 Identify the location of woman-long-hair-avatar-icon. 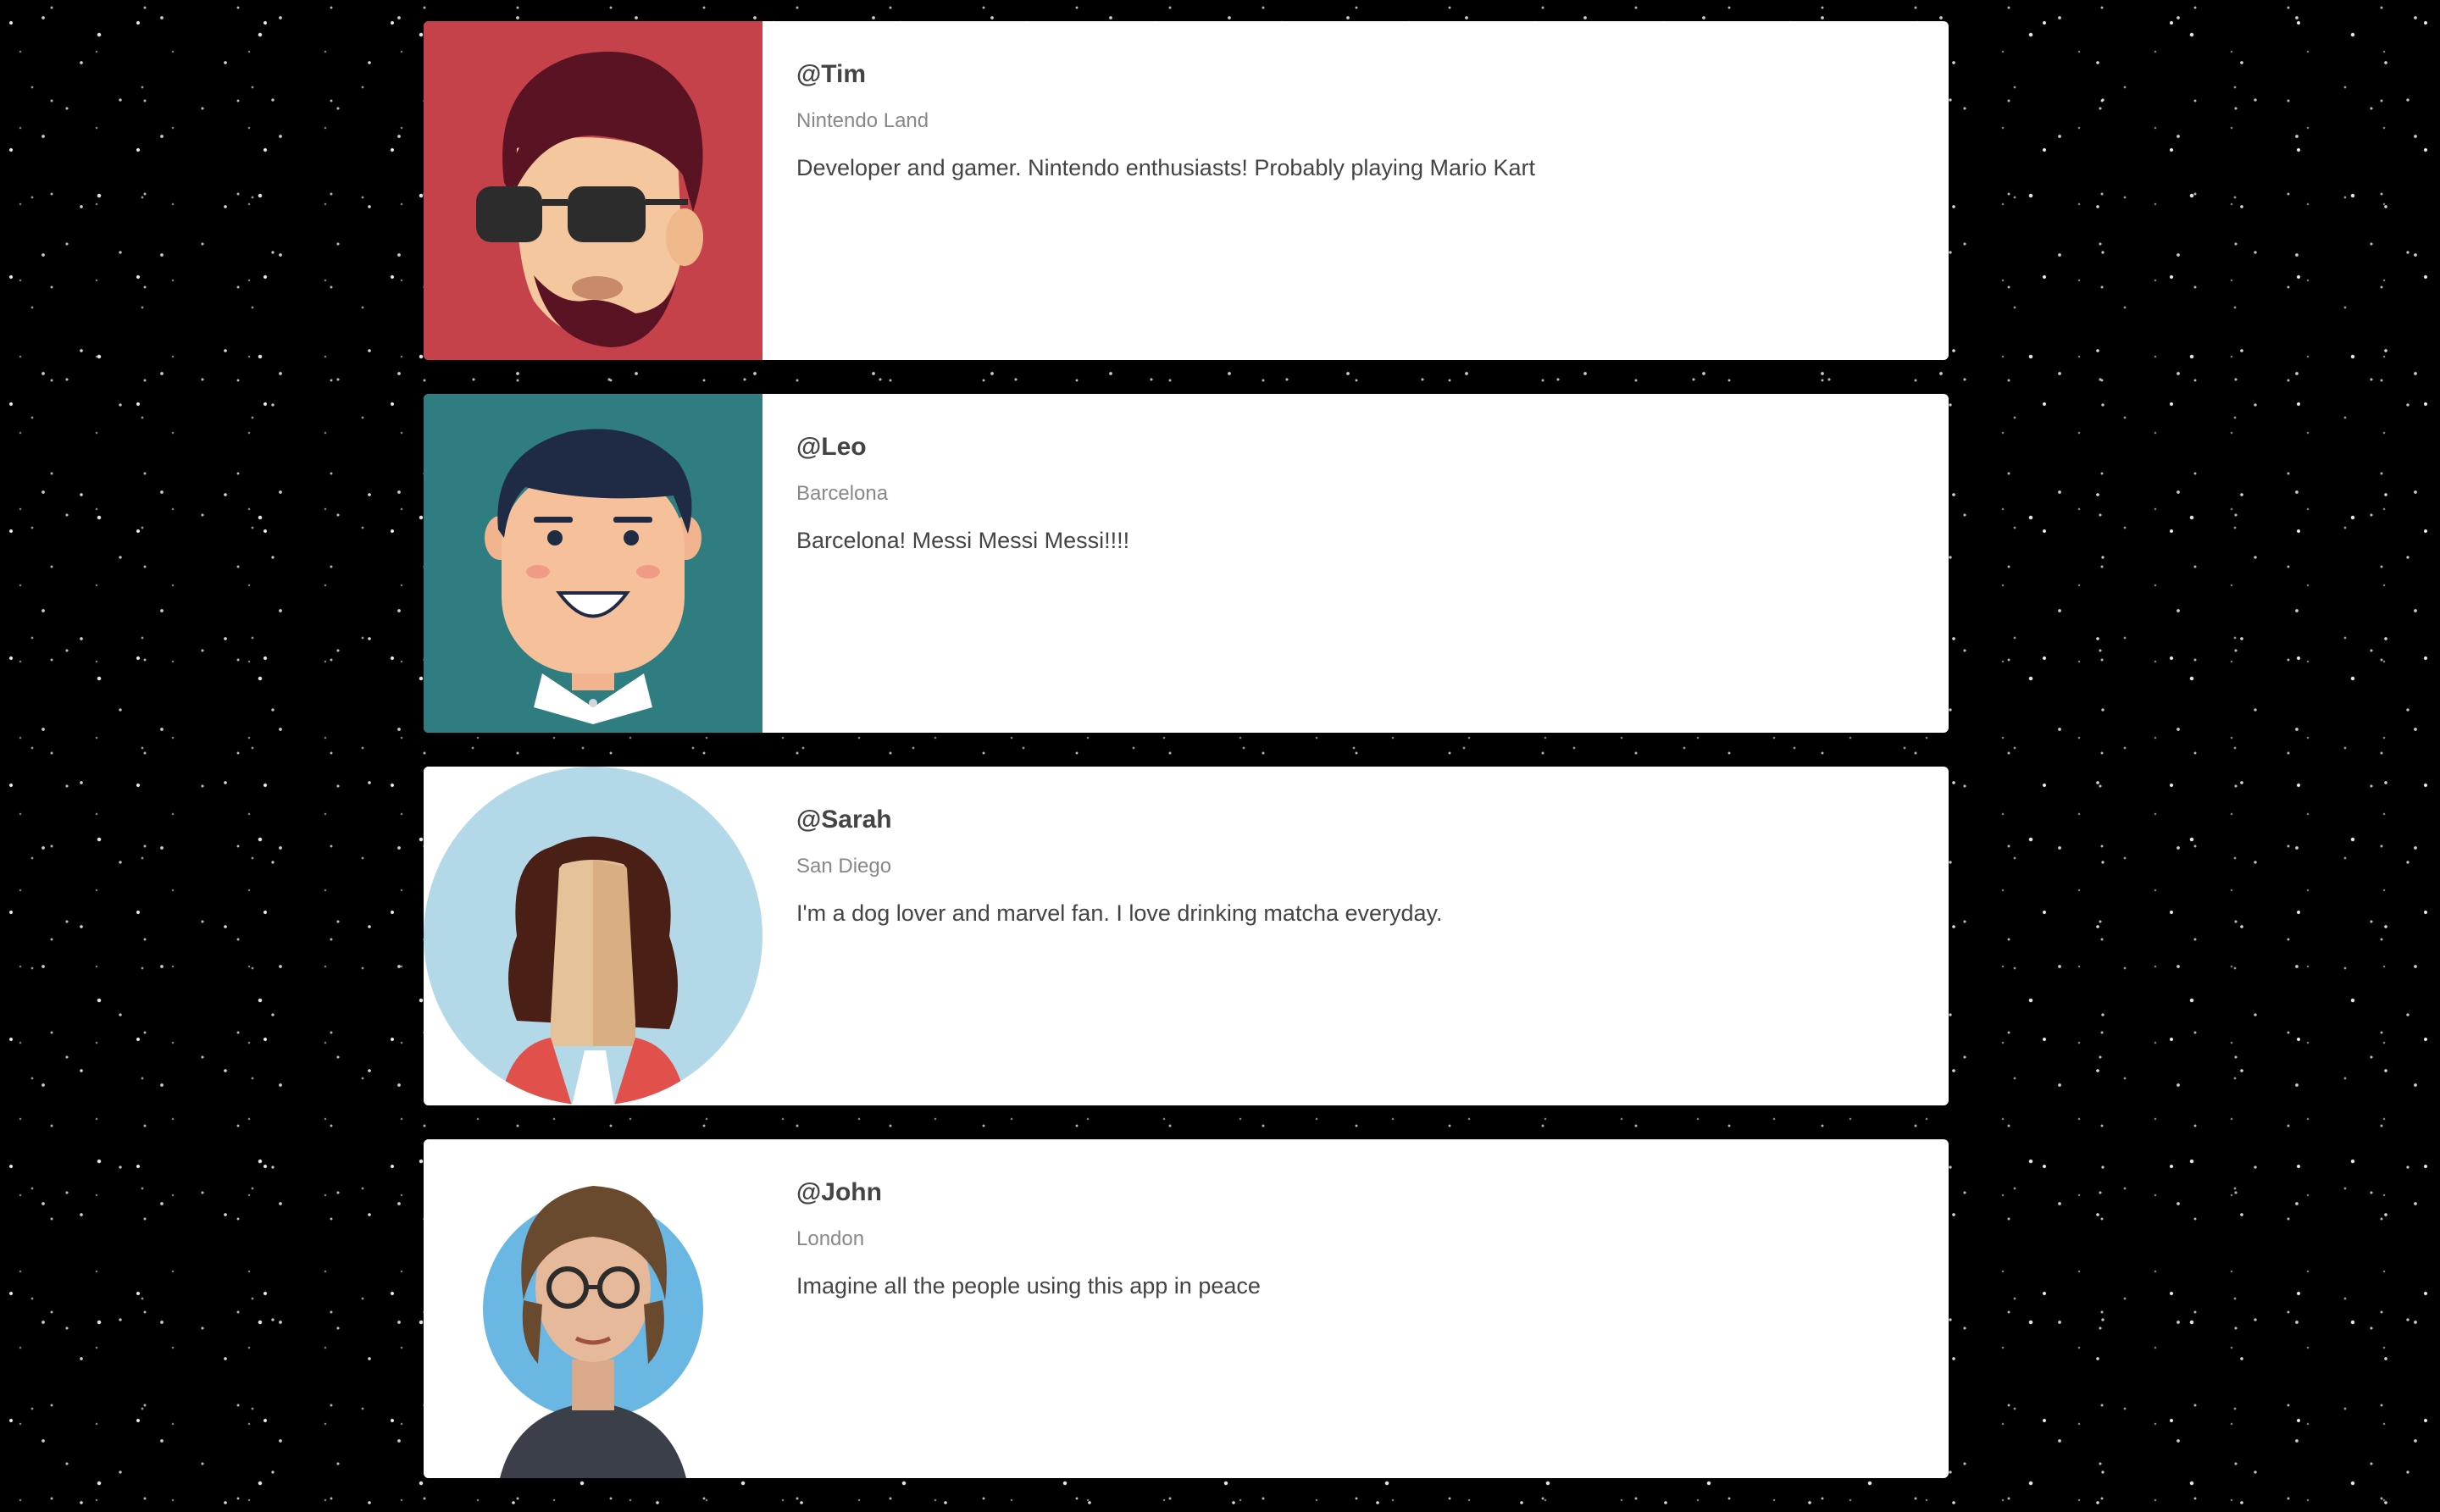
(593, 936).